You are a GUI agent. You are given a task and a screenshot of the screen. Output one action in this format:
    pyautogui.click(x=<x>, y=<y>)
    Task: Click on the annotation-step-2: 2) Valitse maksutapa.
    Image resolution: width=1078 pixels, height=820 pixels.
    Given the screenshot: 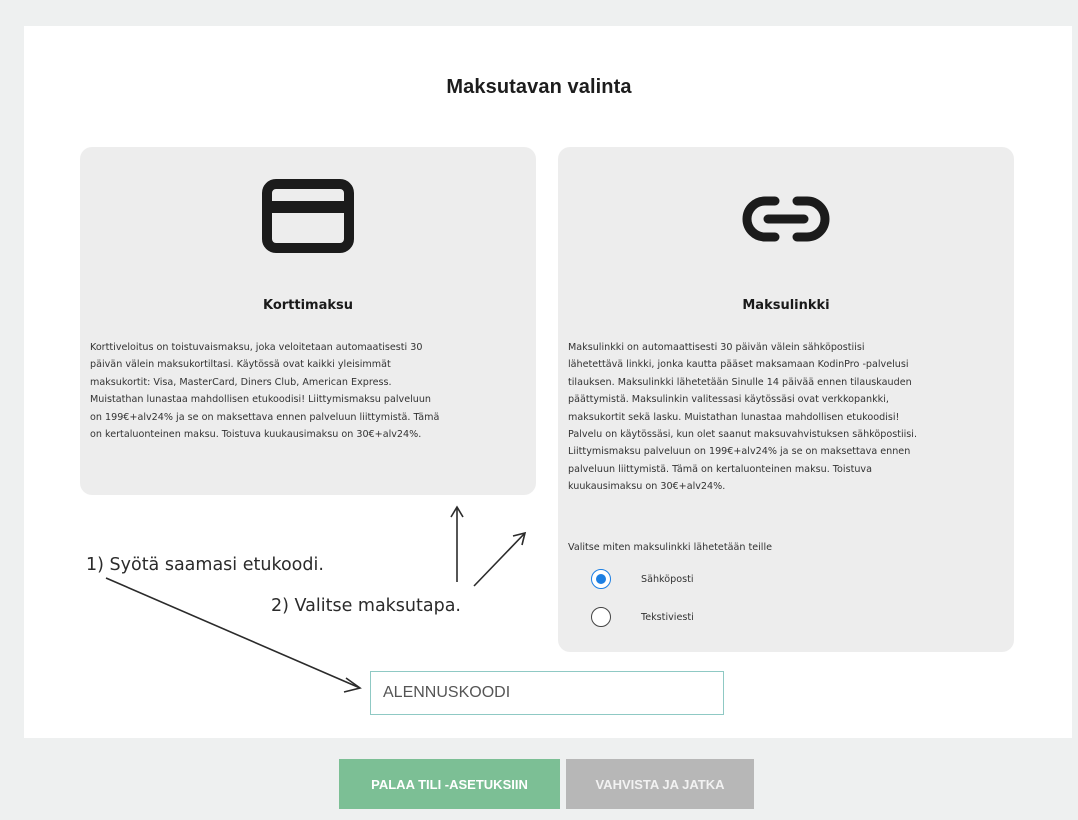 What is the action you would take?
    pyautogui.click(x=366, y=606)
    